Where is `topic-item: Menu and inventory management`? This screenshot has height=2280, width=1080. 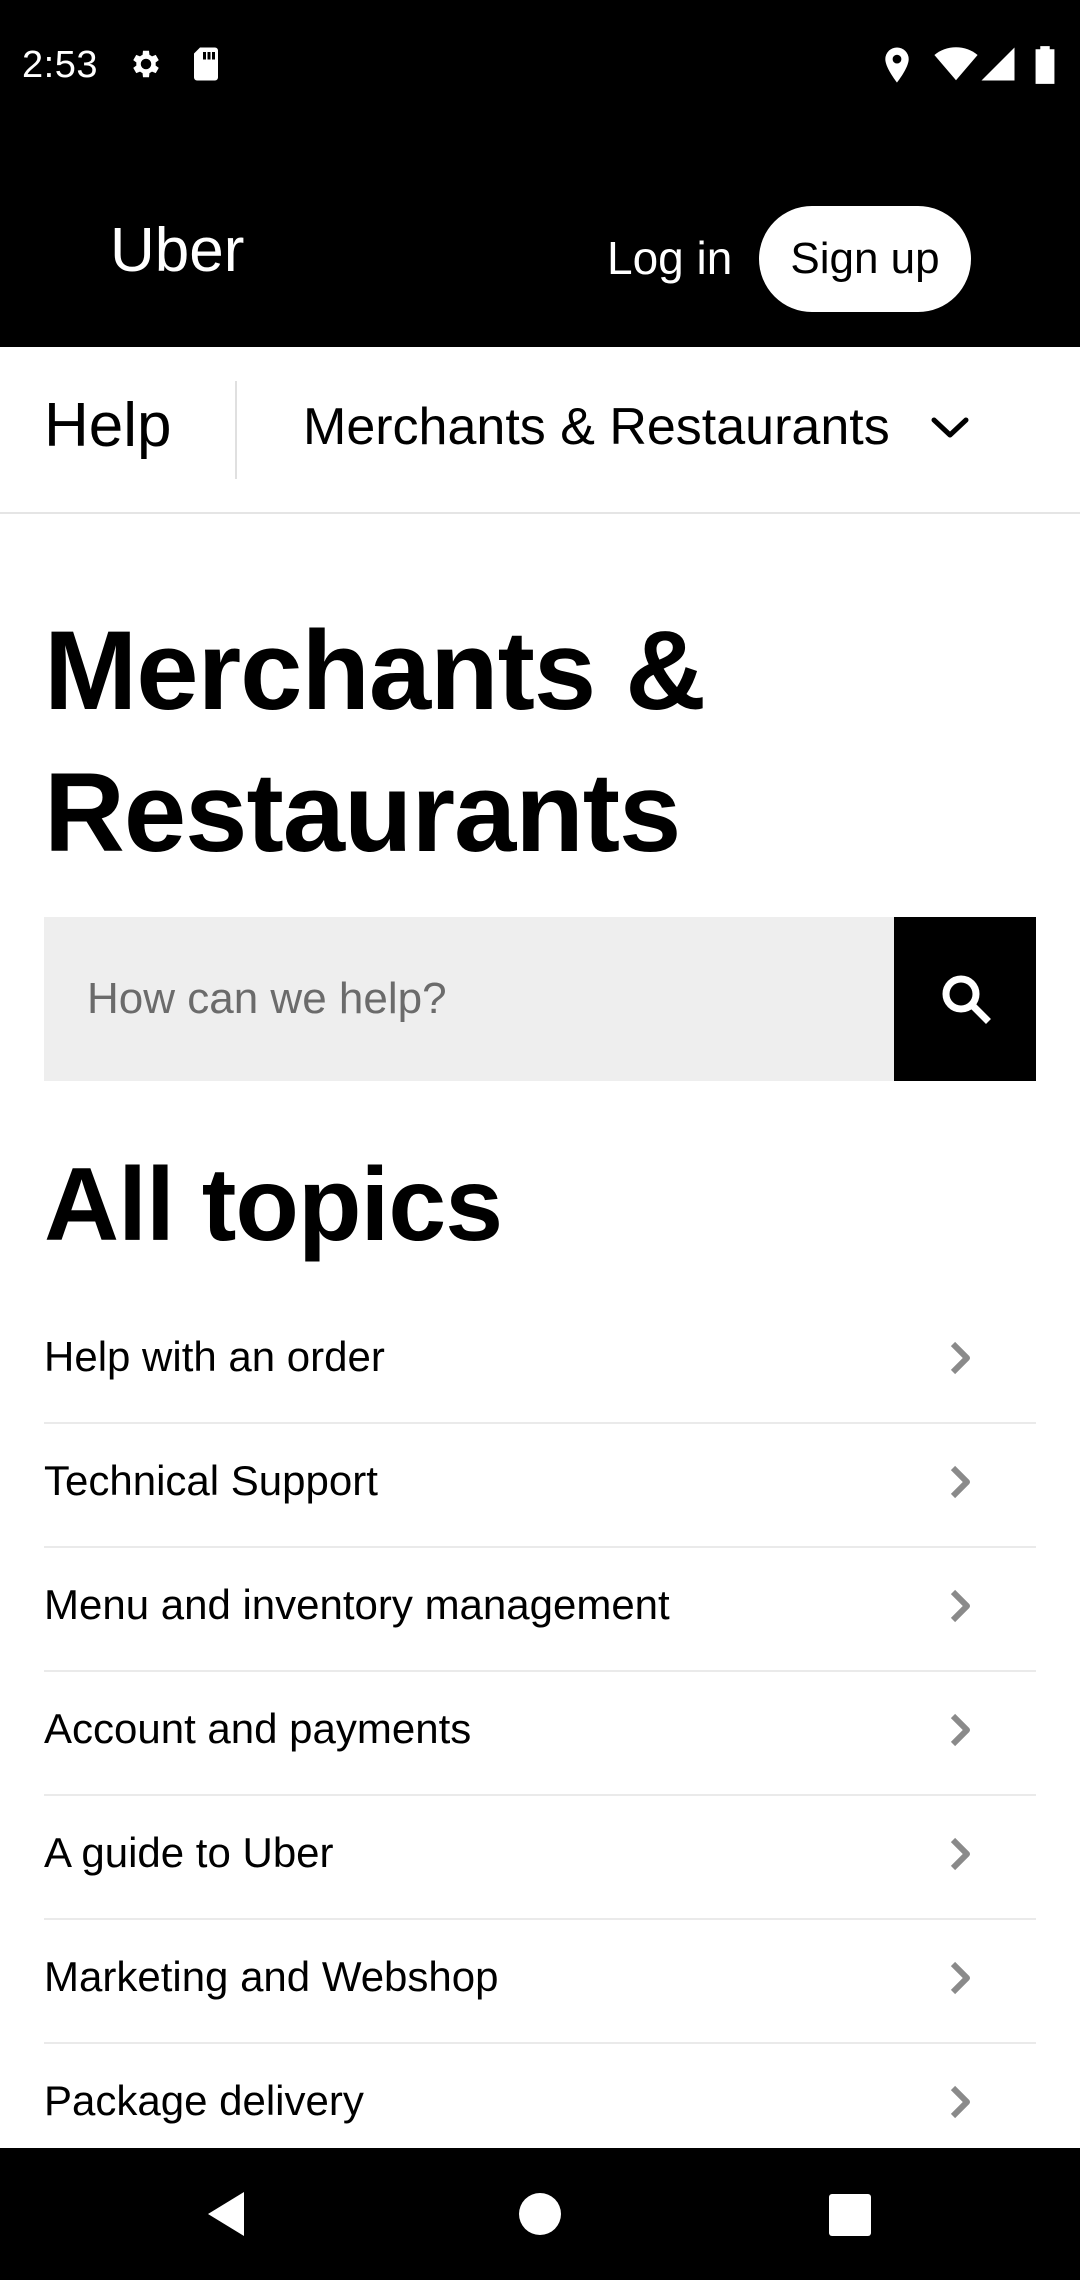
topic-item: Menu and inventory management is located at coordinates (540, 1610).